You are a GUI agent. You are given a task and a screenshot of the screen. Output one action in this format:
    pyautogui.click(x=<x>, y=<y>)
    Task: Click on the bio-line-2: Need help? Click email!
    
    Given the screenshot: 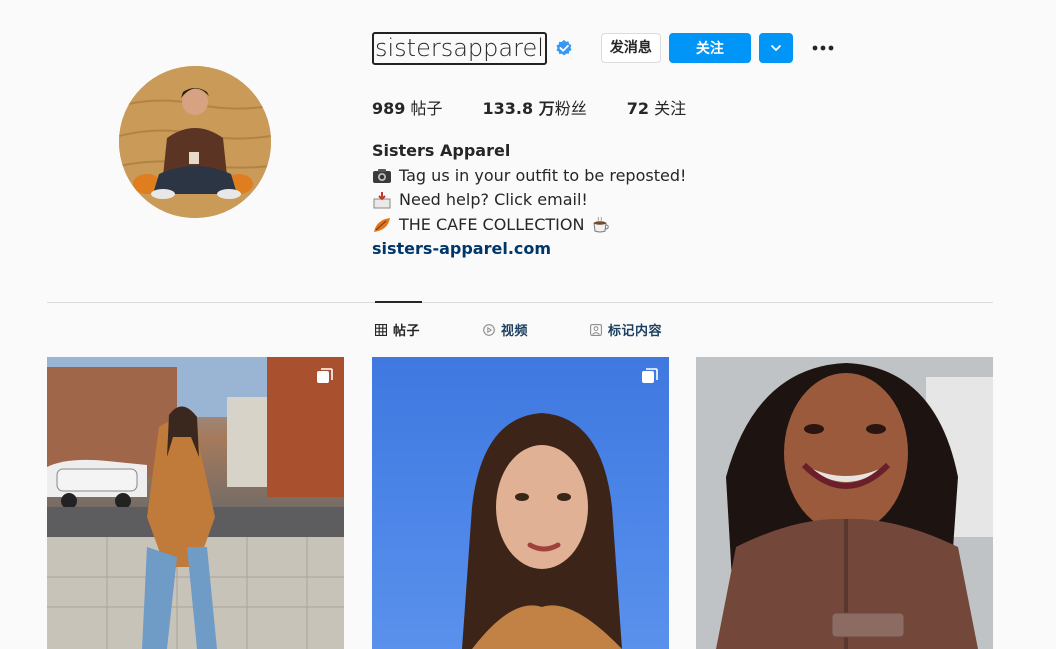 What is the action you would take?
    pyautogui.click(x=529, y=200)
    